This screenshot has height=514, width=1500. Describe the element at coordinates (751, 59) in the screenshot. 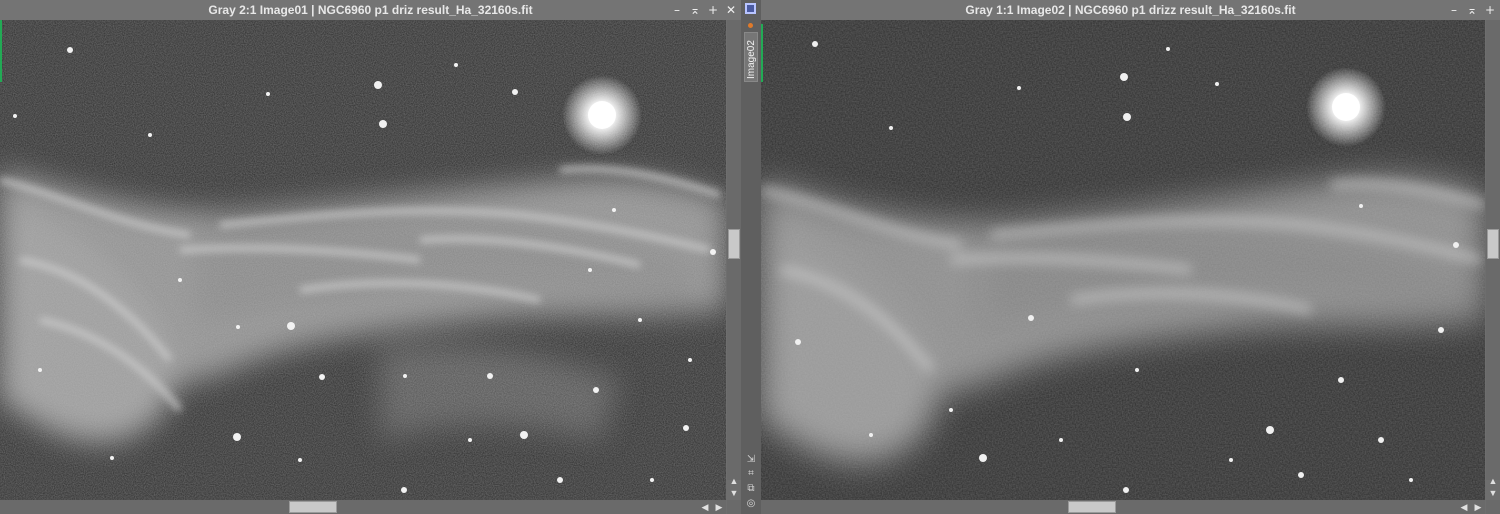

I see `tab-label: Image02` at that location.